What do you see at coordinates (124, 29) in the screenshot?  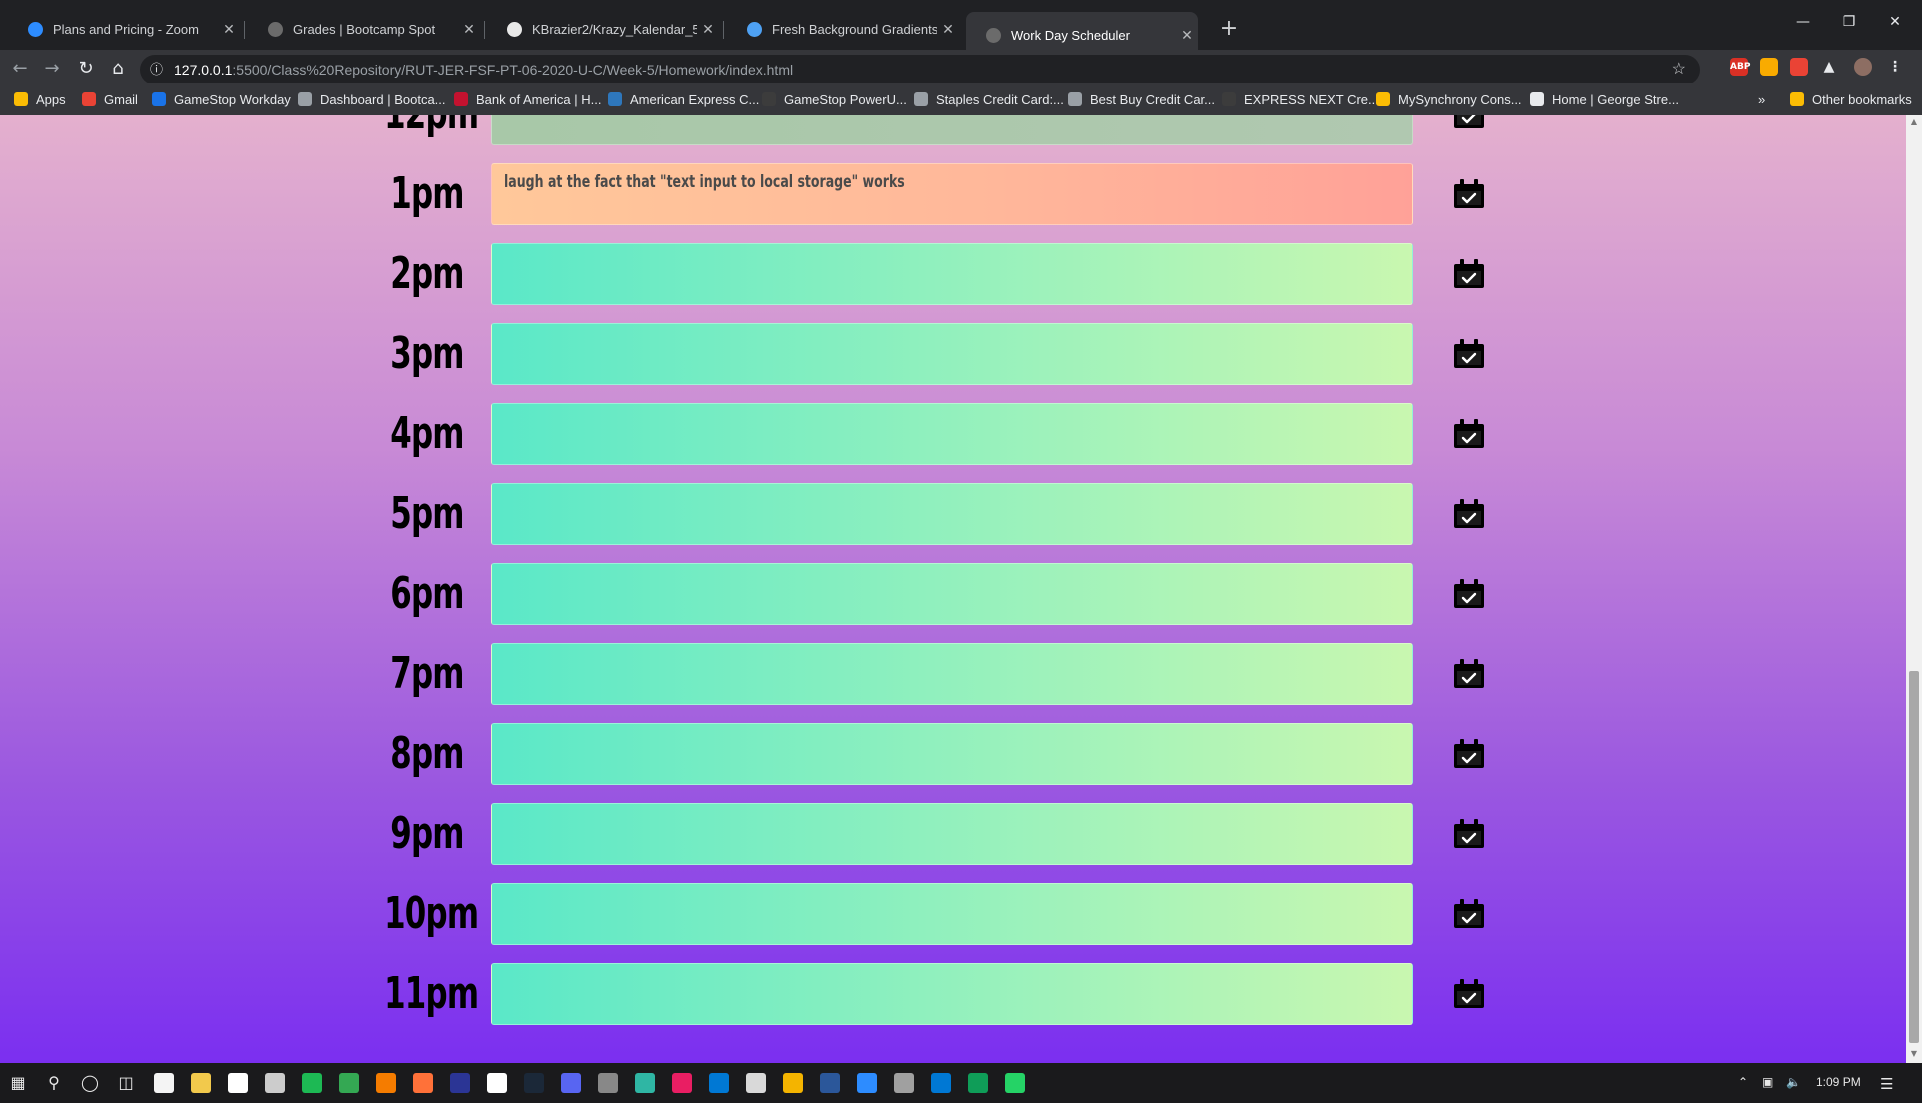 I see `browser-tab: Plans and Pricing - Zoom ✕` at bounding box center [124, 29].